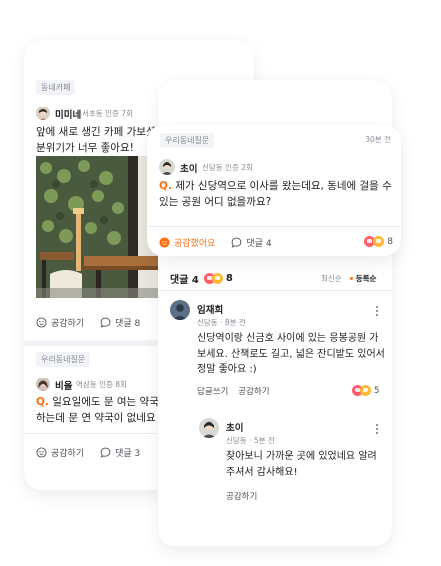 This screenshot has height=566, width=441. What do you see at coordinates (233, 391) in the screenshot?
I see `comment-actions: 답글쓰기 공감하기` at bounding box center [233, 391].